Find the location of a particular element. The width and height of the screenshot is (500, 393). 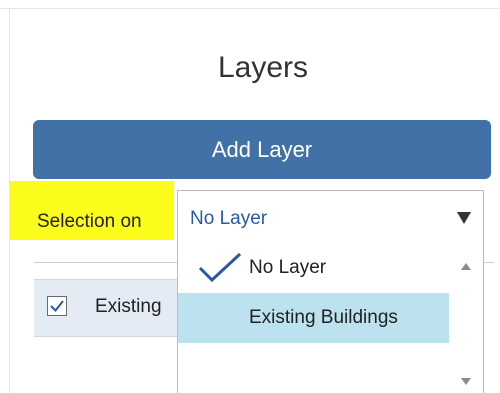

checkbox-checked-icon is located at coordinates (57, 306).